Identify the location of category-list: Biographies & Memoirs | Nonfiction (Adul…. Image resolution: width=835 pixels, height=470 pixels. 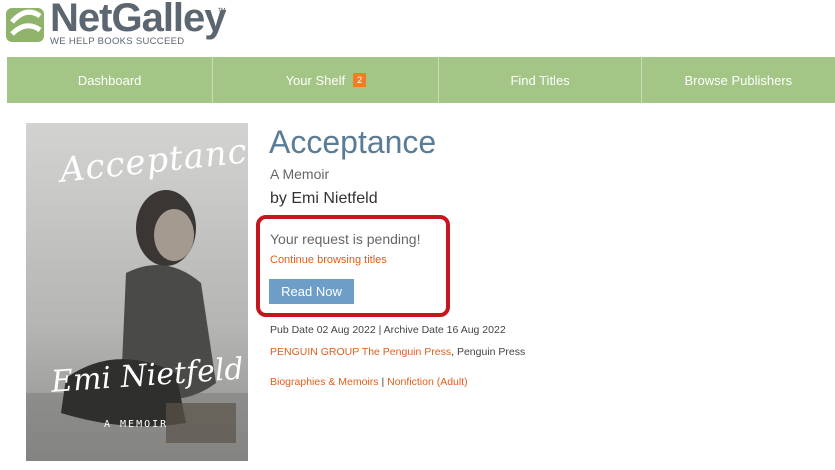
(369, 382).